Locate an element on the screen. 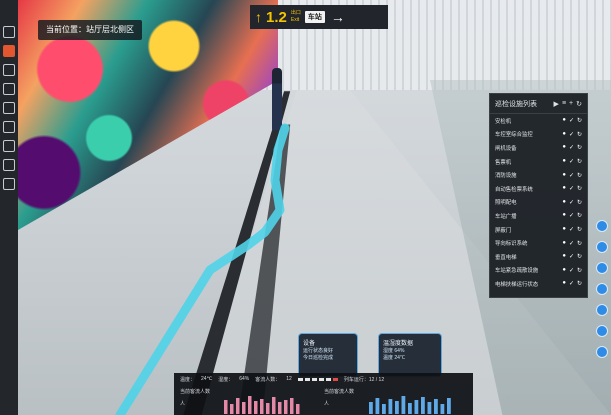 This screenshot has height=415, width=611. exit-label-group: 出口 Exit is located at coordinates (296, 17).